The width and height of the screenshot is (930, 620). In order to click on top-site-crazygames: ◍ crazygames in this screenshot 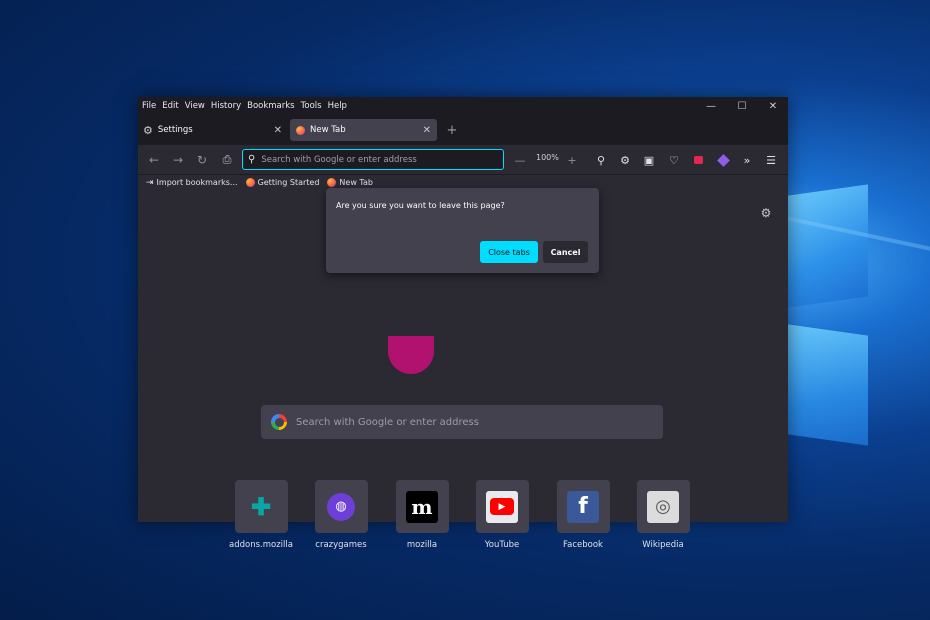, I will do `click(341, 515)`.